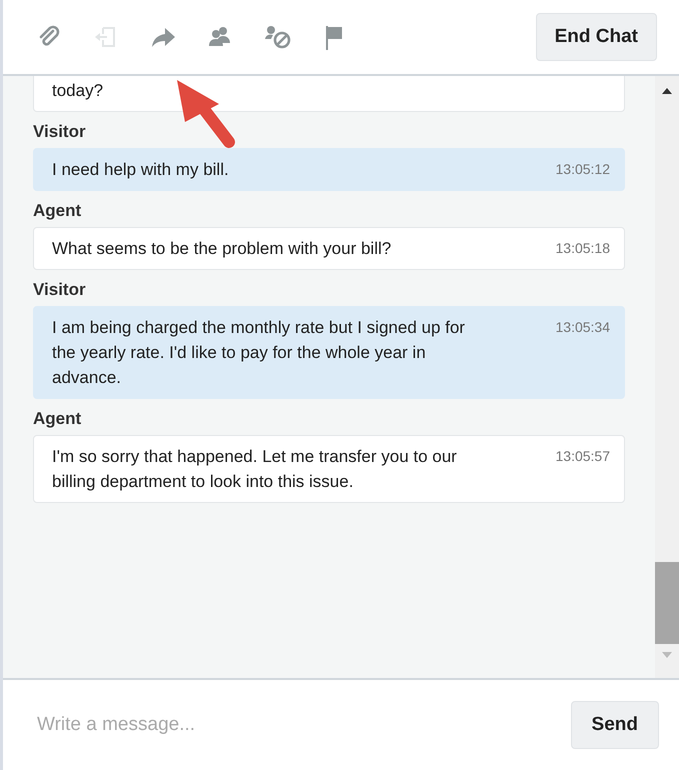  What do you see at coordinates (667, 377) in the screenshot?
I see `scrollbar` at bounding box center [667, 377].